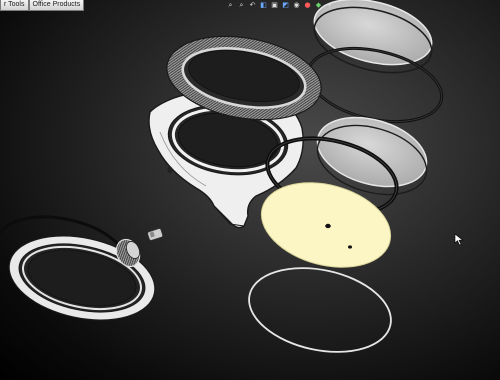 This screenshot has width=500, height=380. I want to click on zoom-to-fit-icon: ⌕, so click(230, 5).